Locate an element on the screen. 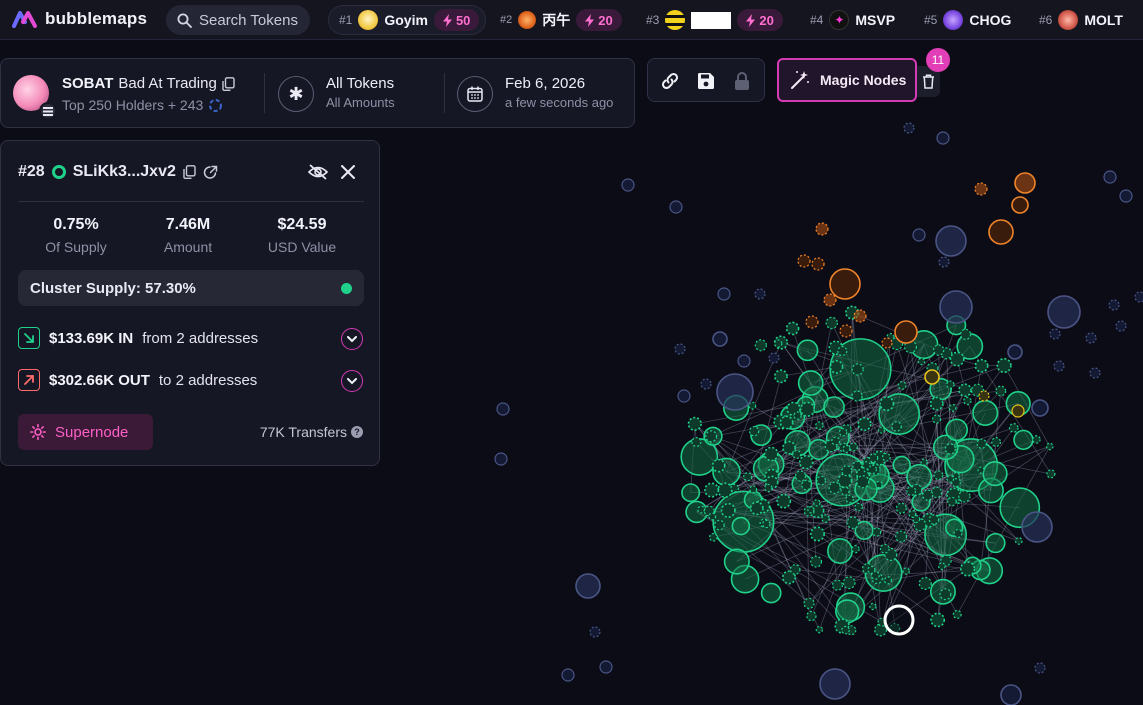 The width and height of the screenshot is (1143, 705). supernode-button: Supernode is located at coordinates (85, 432).